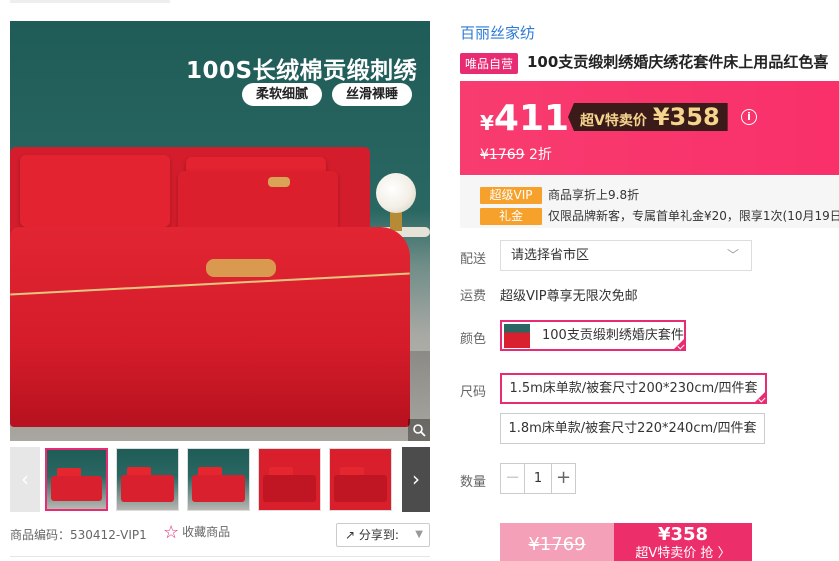 The height and width of the screenshot is (561, 839). I want to click on lamp-decor, so click(396, 193).